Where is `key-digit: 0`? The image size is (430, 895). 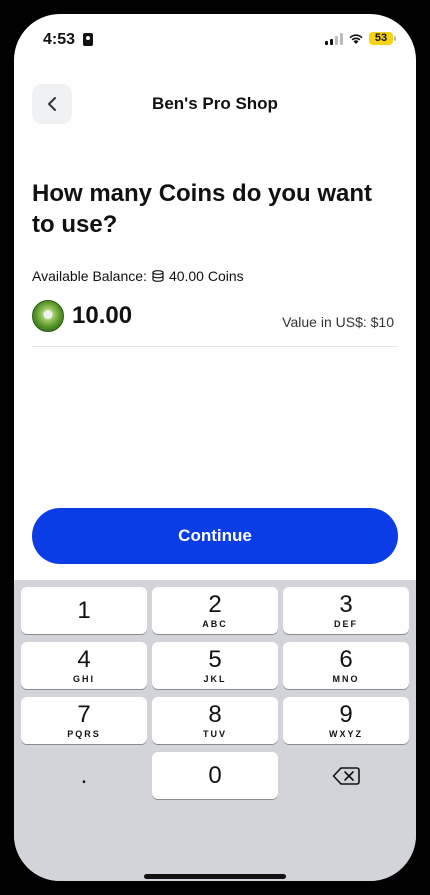
key-digit: 0 is located at coordinates (215, 775).